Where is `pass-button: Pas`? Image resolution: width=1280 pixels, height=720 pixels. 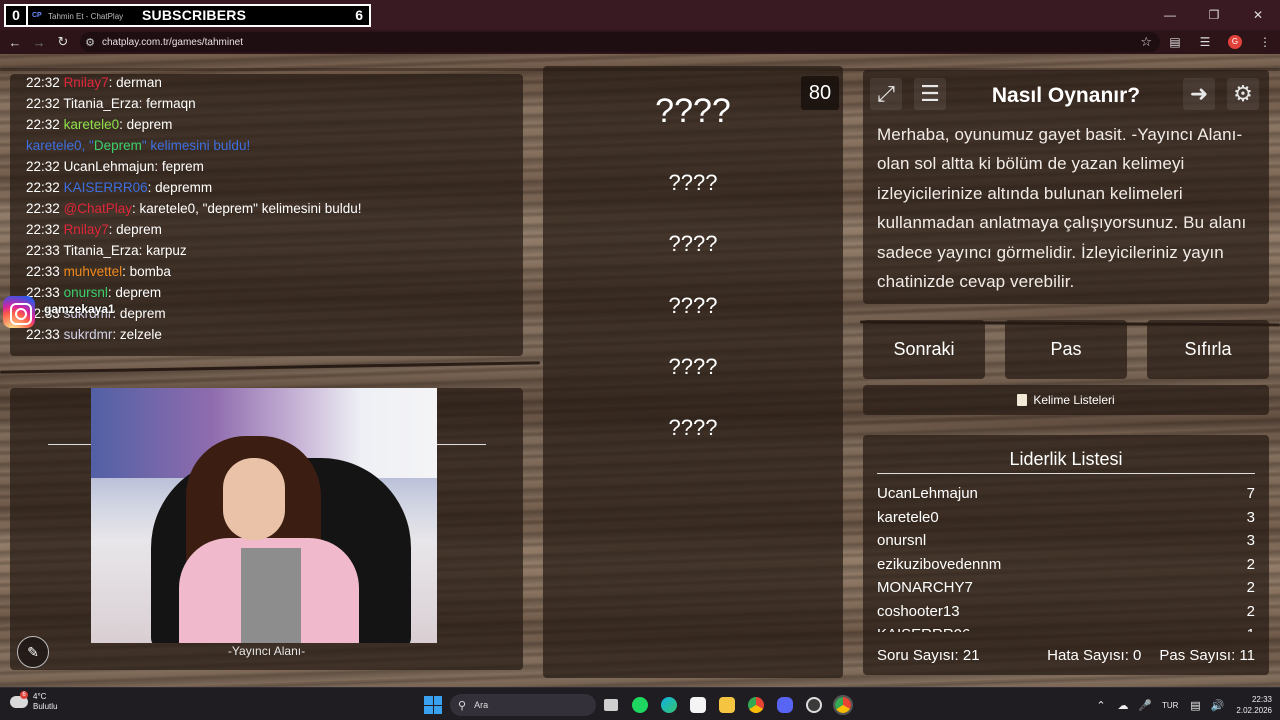 pass-button: Pas is located at coordinates (1066, 349).